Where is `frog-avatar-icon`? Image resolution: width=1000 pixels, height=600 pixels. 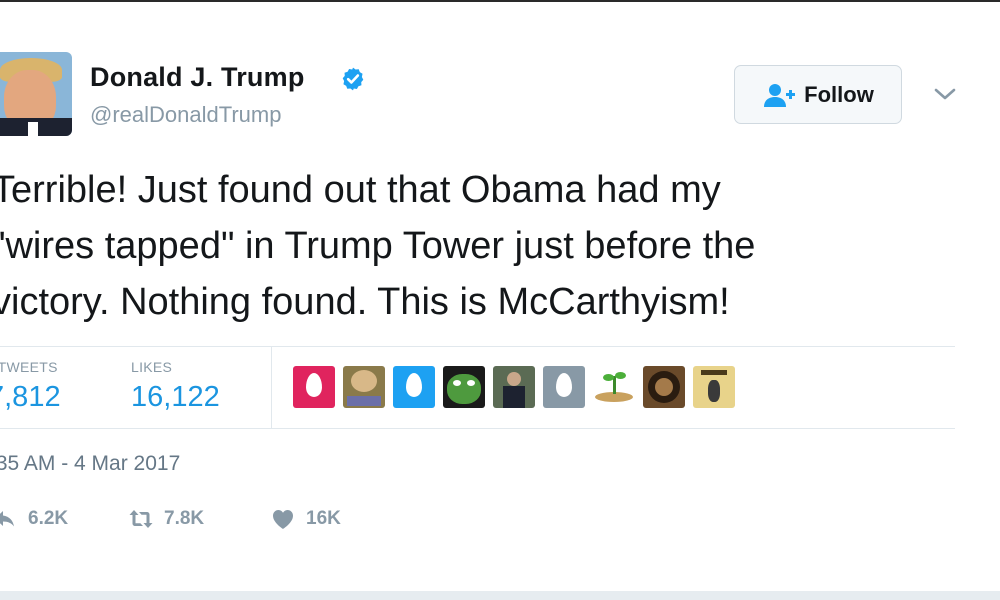 frog-avatar-icon is located at coordinates (464, 389).